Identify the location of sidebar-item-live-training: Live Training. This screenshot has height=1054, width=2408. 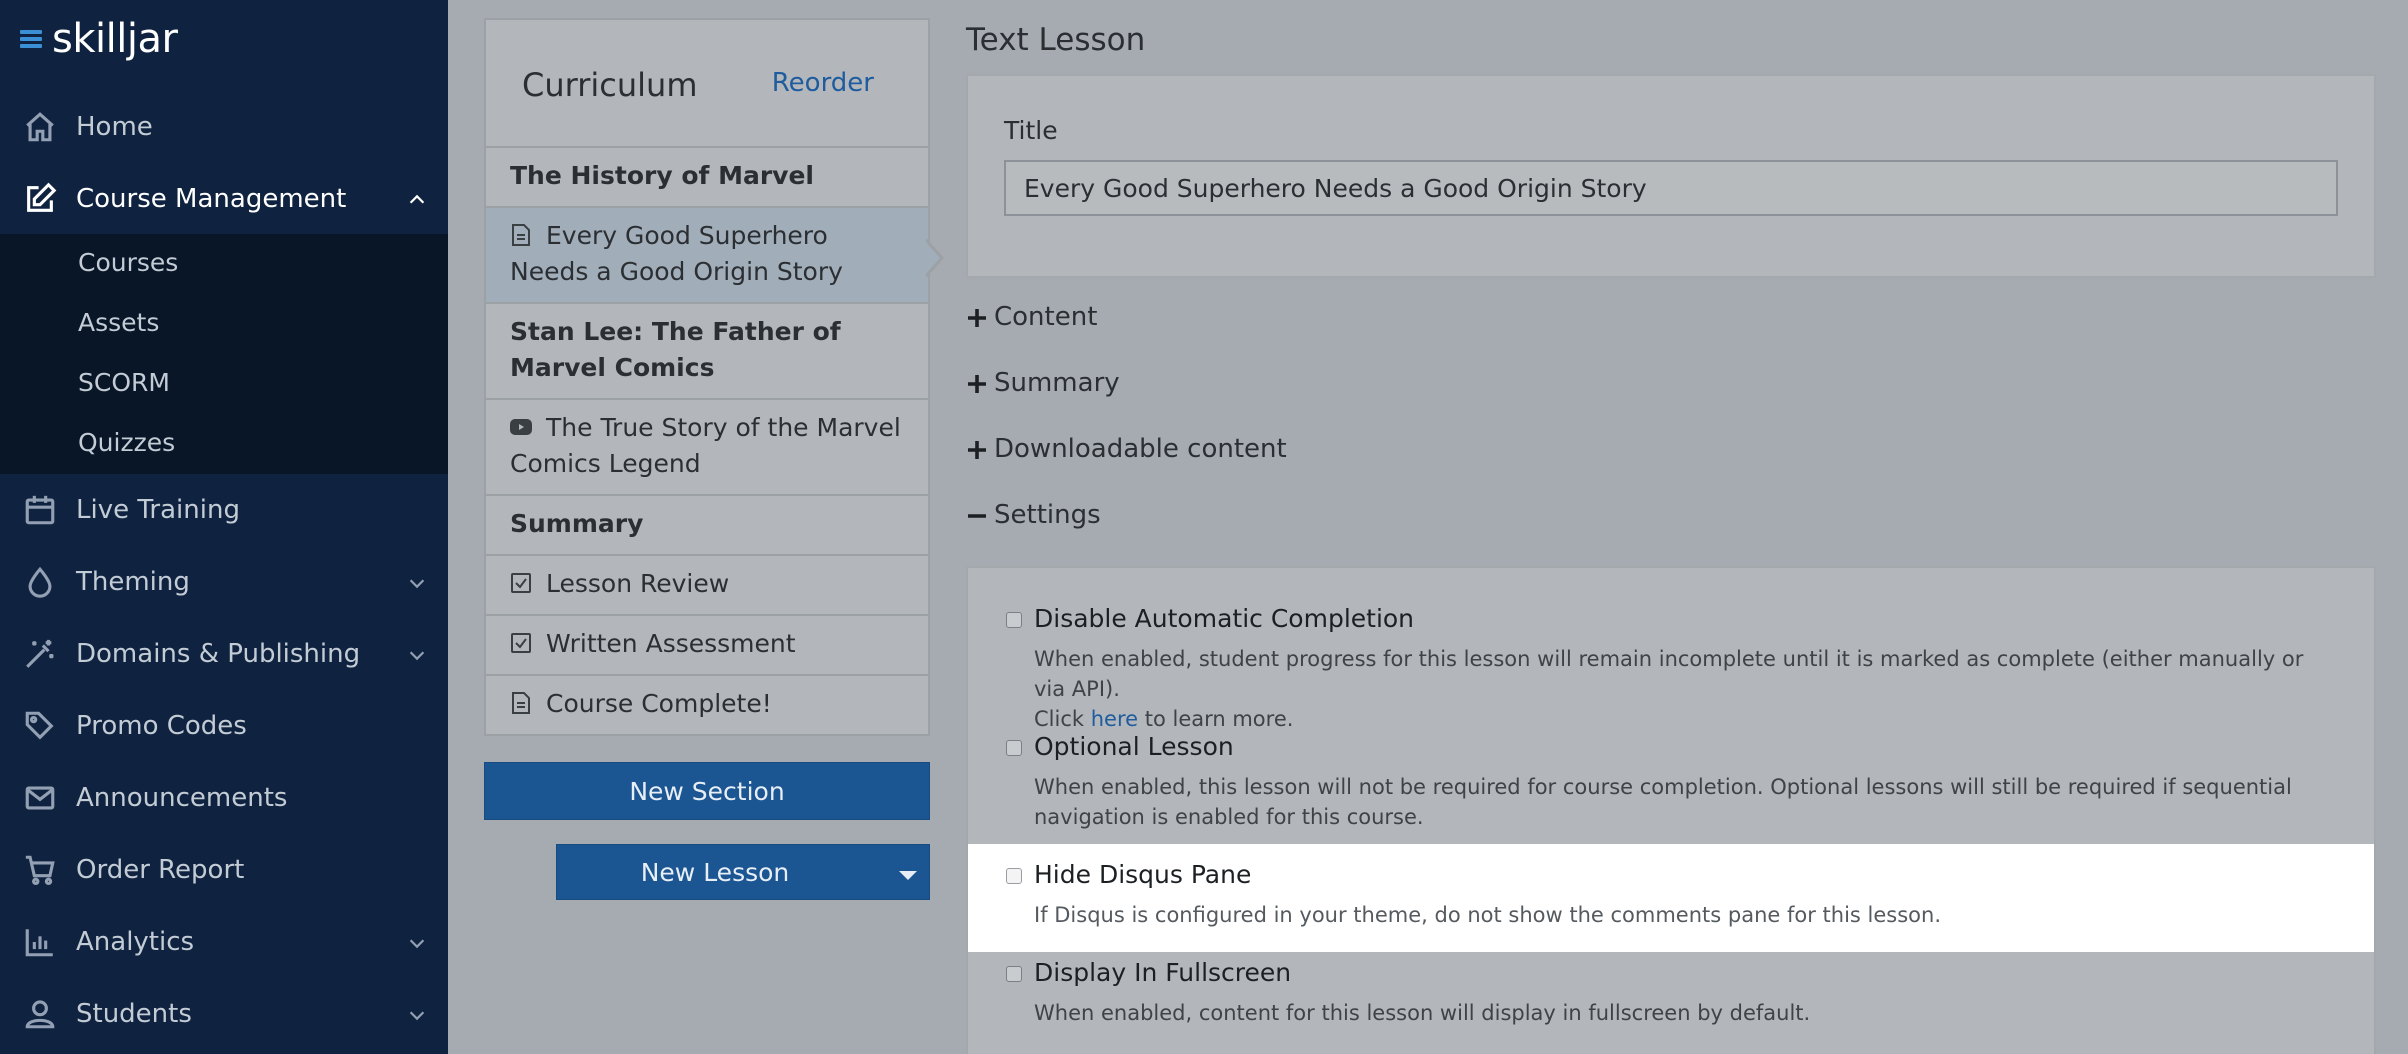
(224, 510).